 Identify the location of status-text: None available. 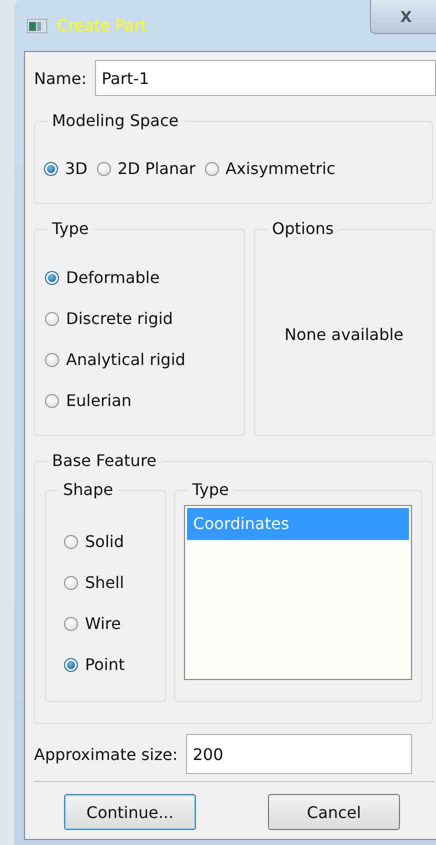
(344, 334).